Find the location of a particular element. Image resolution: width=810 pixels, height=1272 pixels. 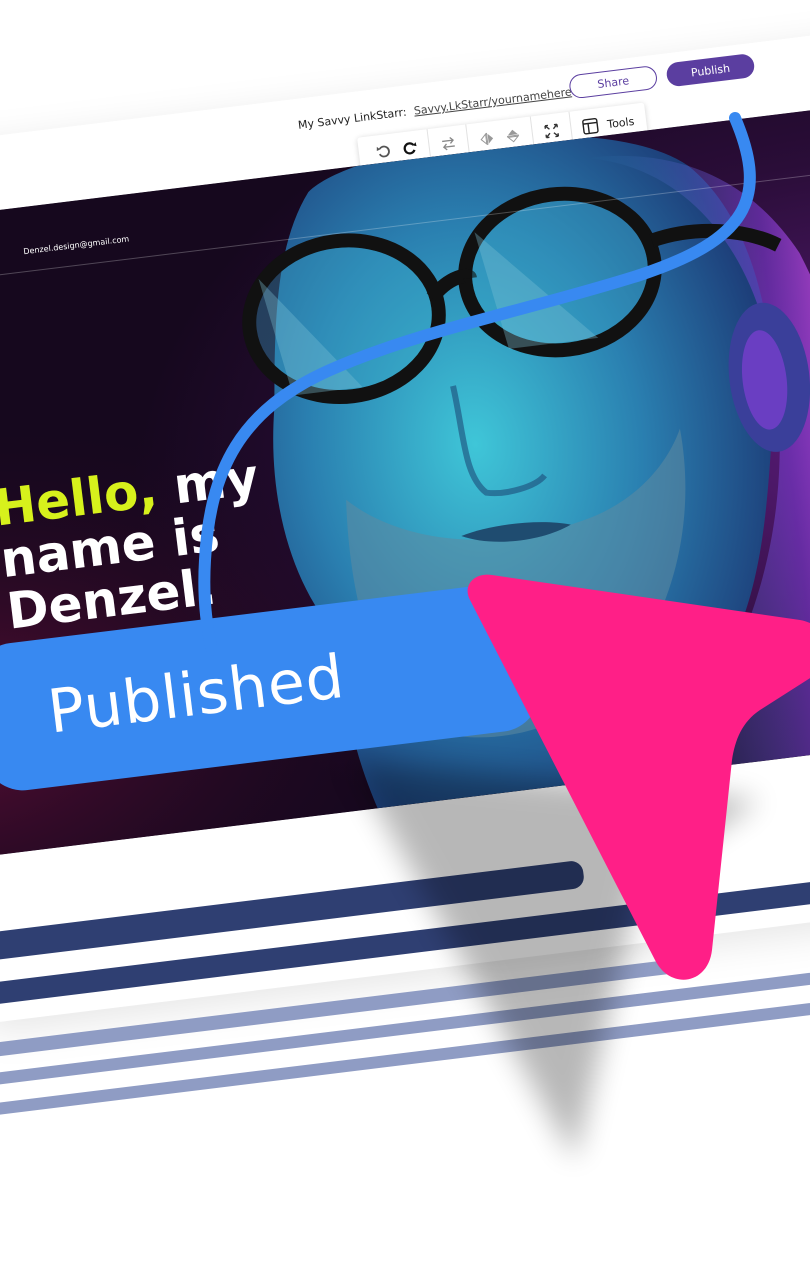

tools-panel-icon is located at coordinates (590, 126).